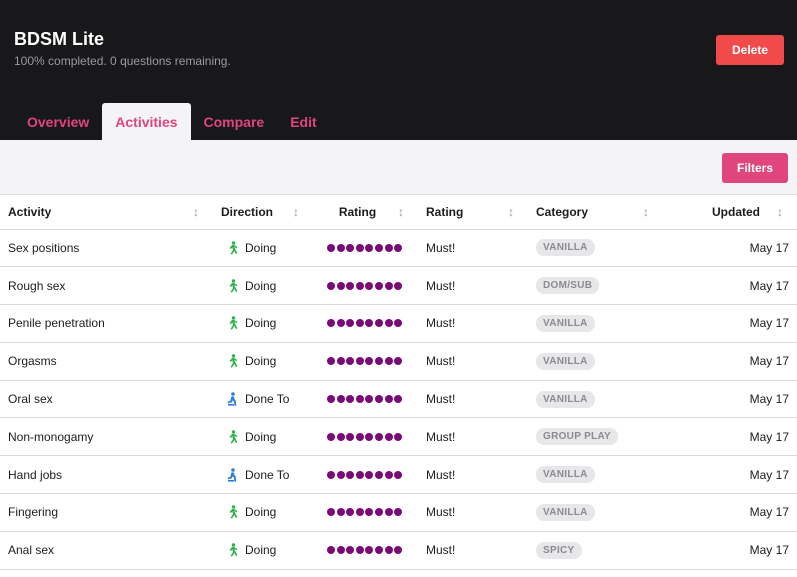 The width and height of the screenshot is (797, 577). Describe the element at coordinates (303, 121) in the screenshot. I see `tab-edit: Edit` at that location.